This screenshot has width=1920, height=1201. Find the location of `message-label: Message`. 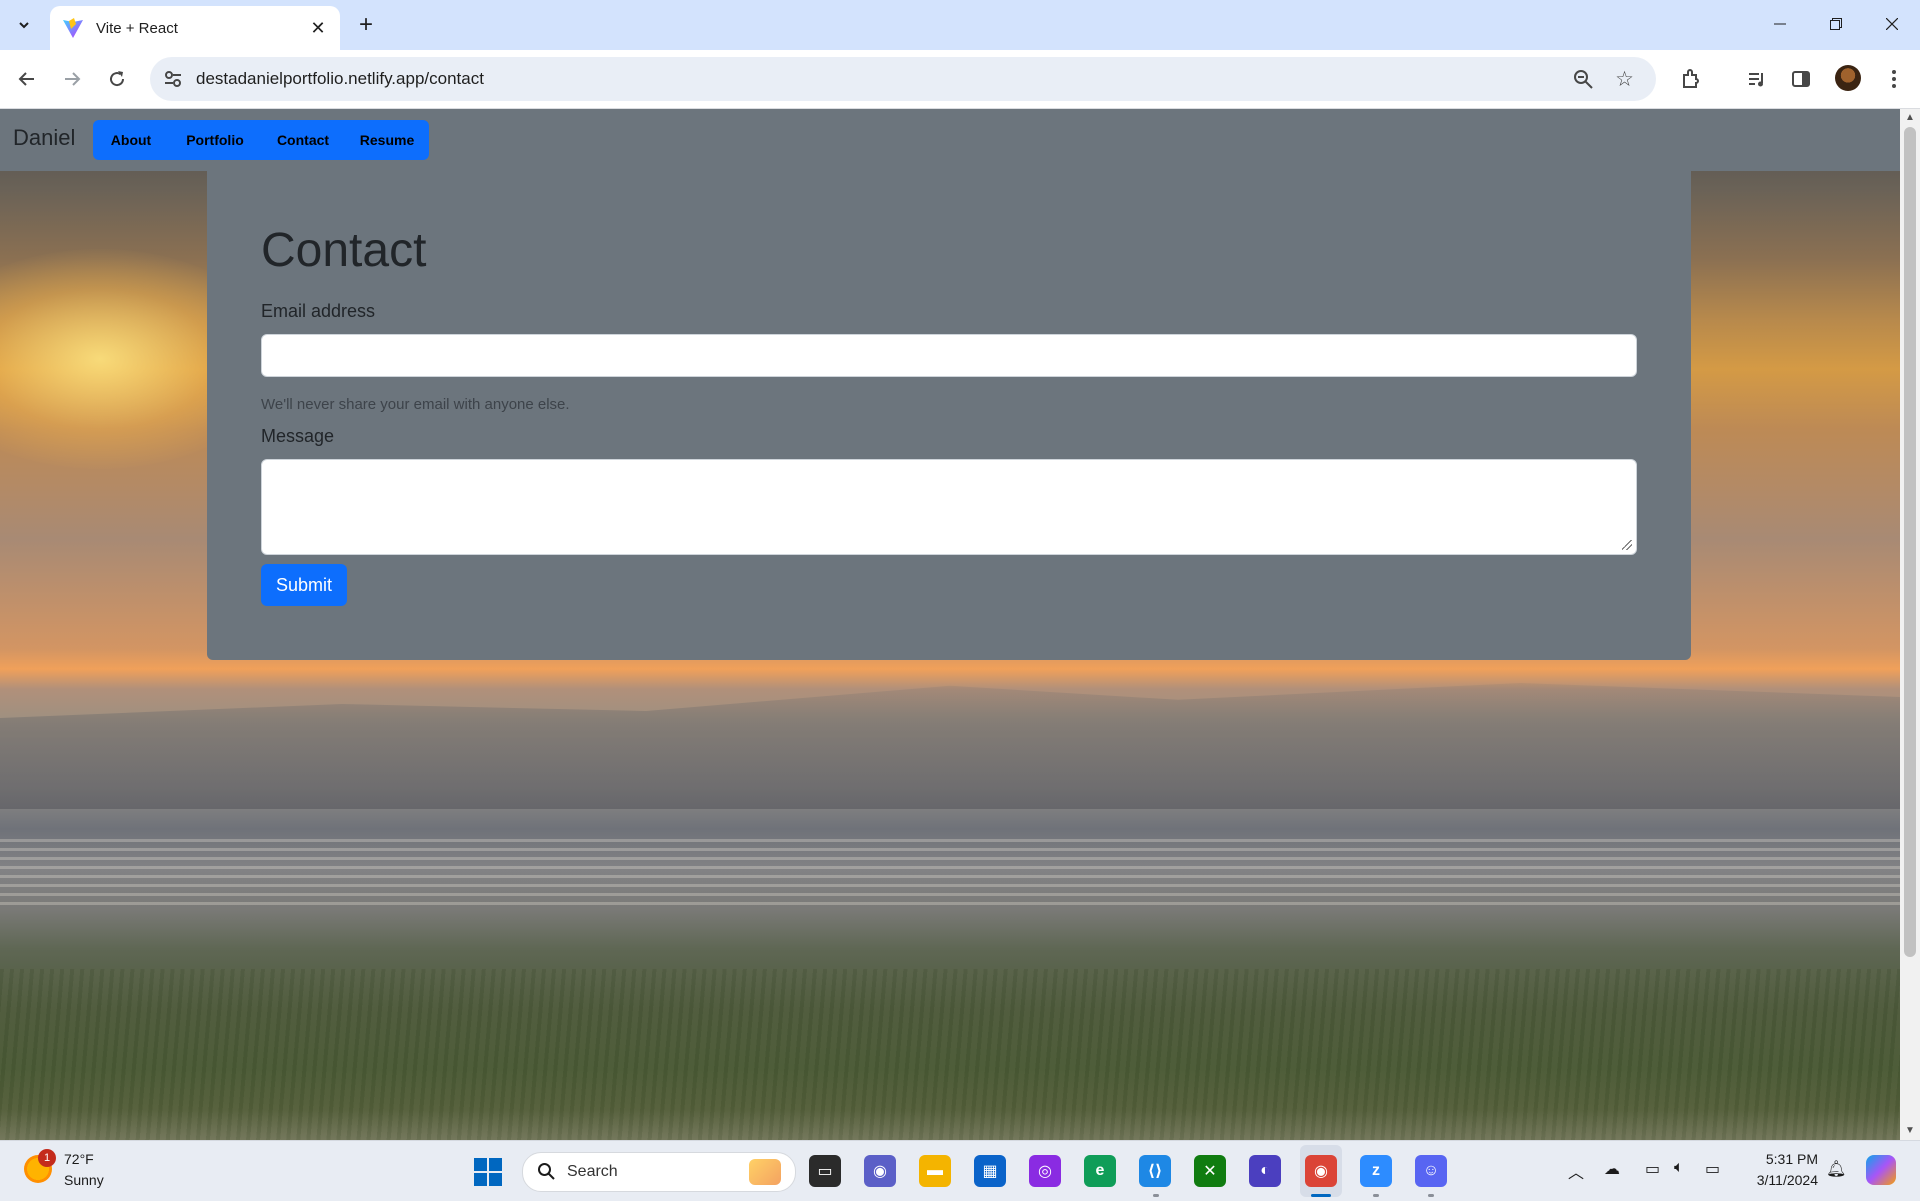

message-label: Message is located at coordinates (298, 436).